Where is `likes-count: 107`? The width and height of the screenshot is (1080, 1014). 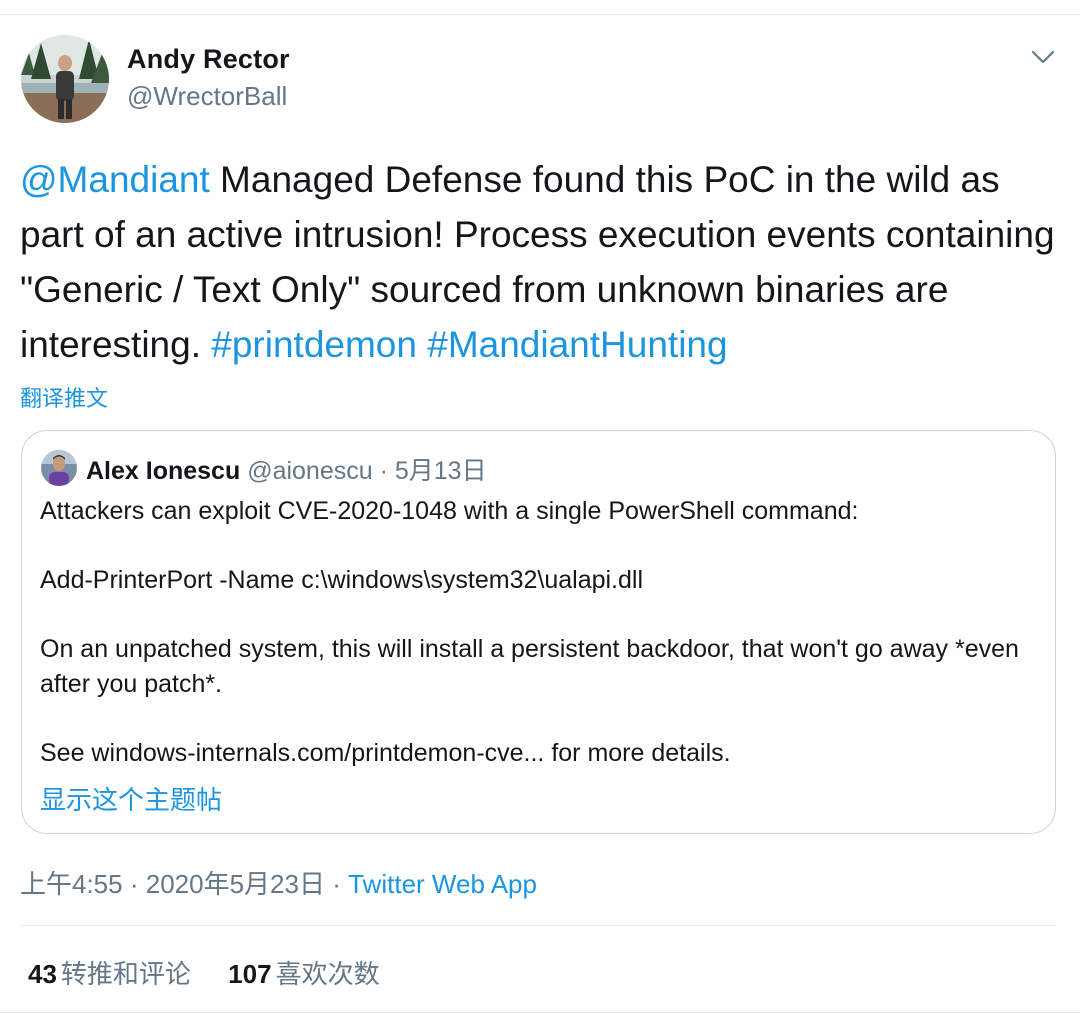 likes-count: 107 is located at coordinates (250, 974).